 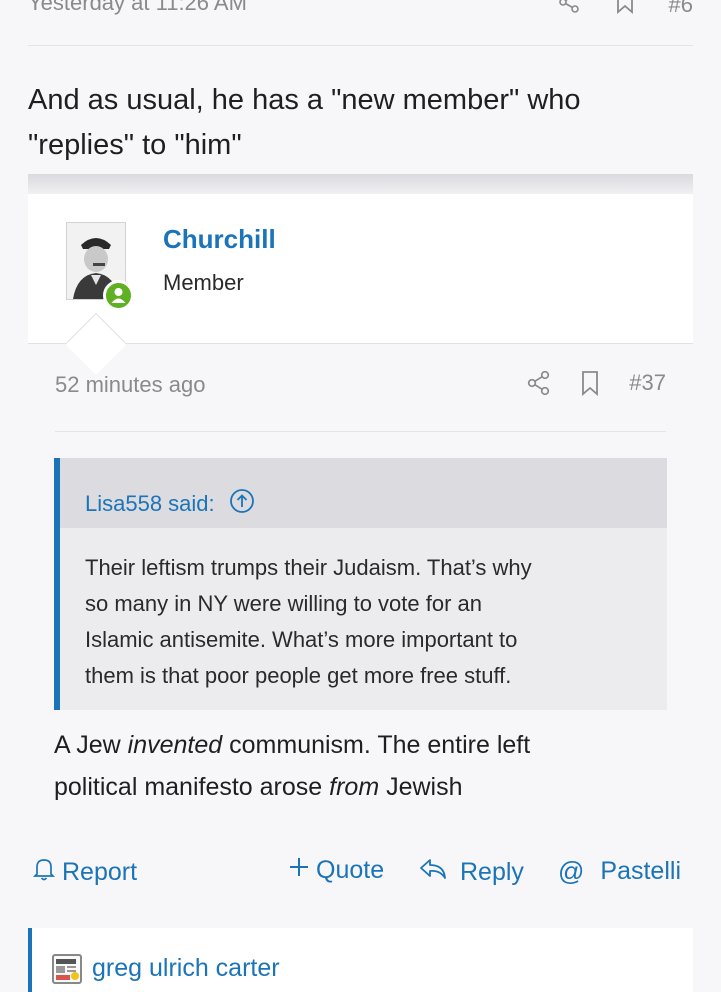 What do you see at coordinates (118, 295) in the screenshot?
I see `online-status-icon` at bounding box center [118, 295].